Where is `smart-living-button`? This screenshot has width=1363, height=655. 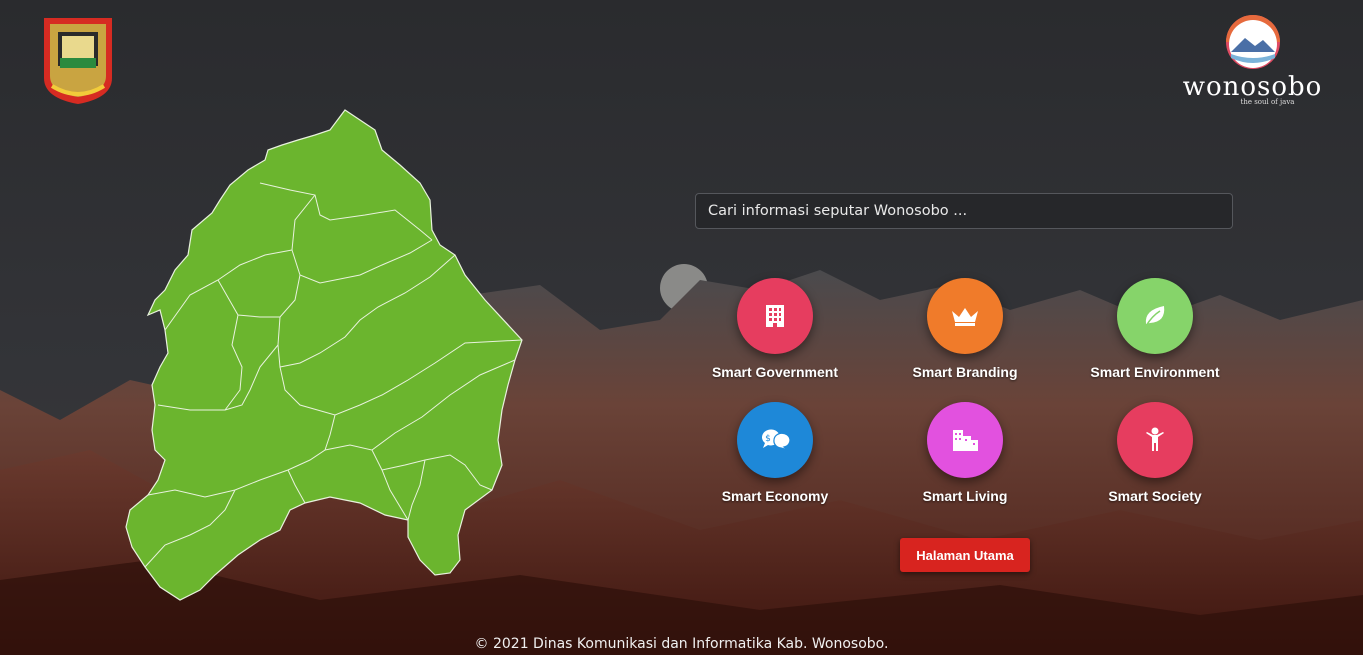 smart-living-button is located at coordinates (965, 440).